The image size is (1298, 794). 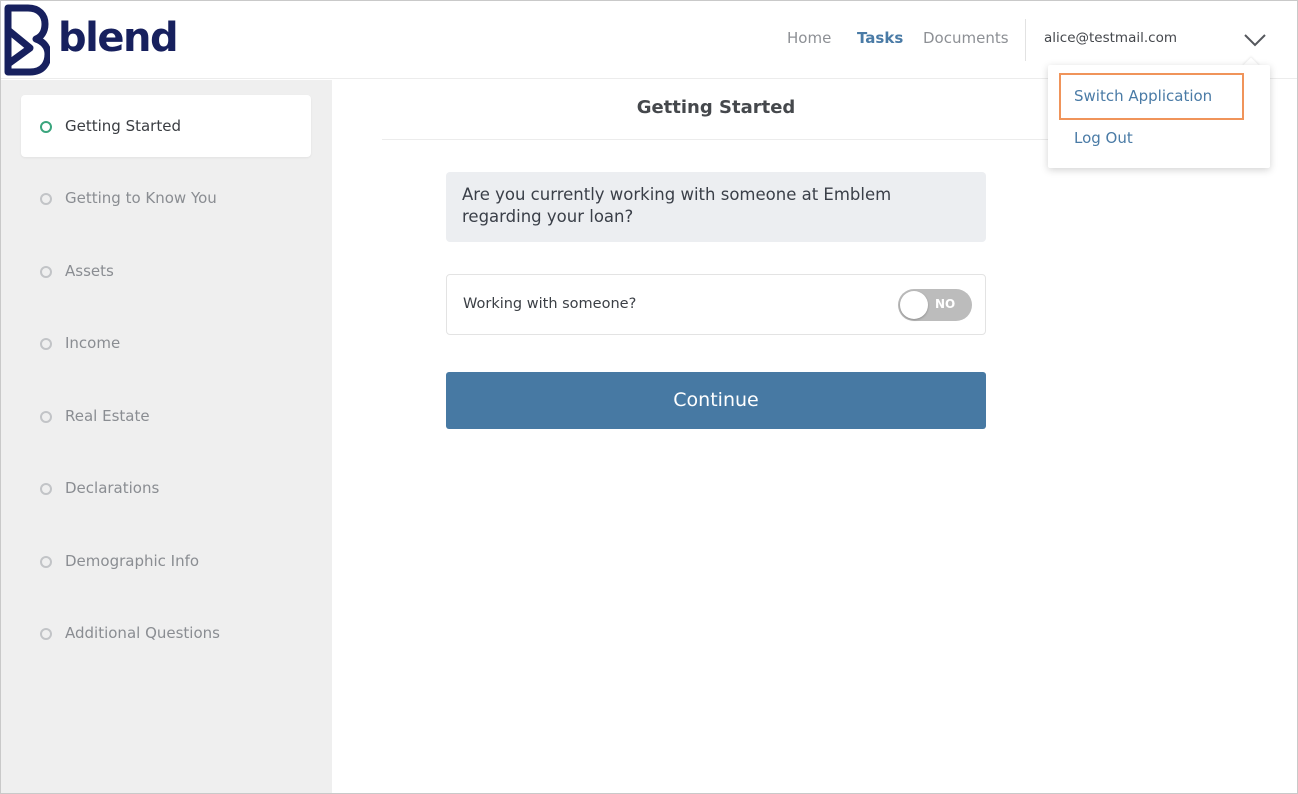 What do you see at coordinates (142, 633) in the screenshot?
I see `sidebar-item-label: Additional Questions` at bounding box center [142, 633].